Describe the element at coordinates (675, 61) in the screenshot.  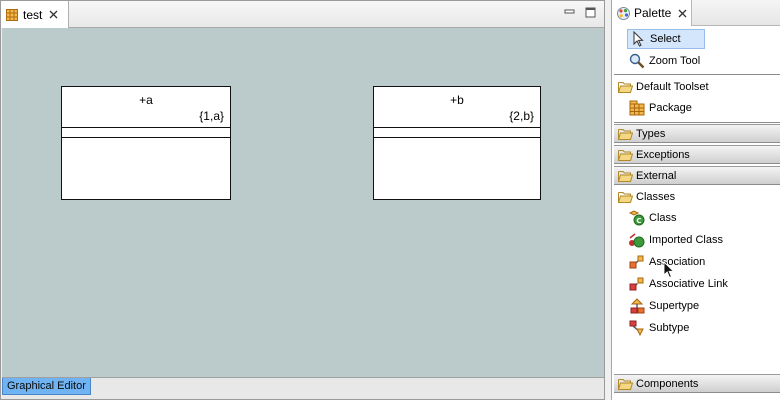
I see `palette-item-label: Zoom Tool` at that location.